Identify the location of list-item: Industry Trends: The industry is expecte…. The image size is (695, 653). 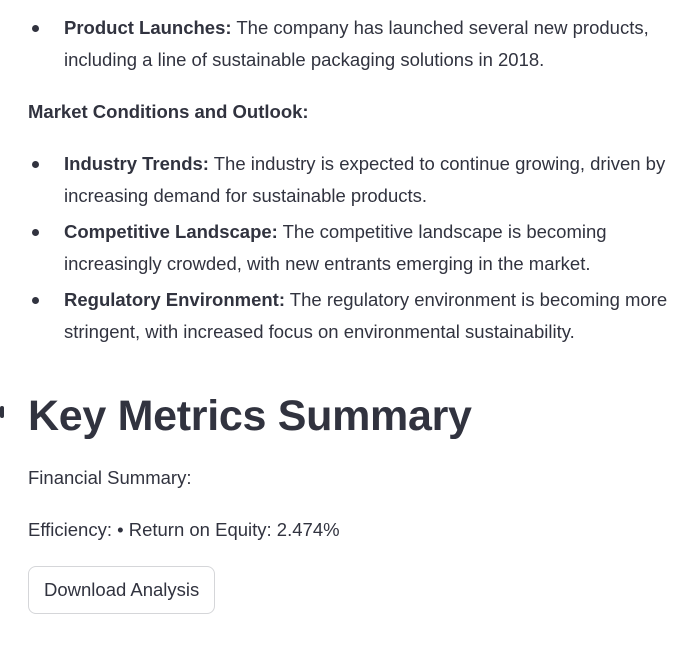
(348, 180).